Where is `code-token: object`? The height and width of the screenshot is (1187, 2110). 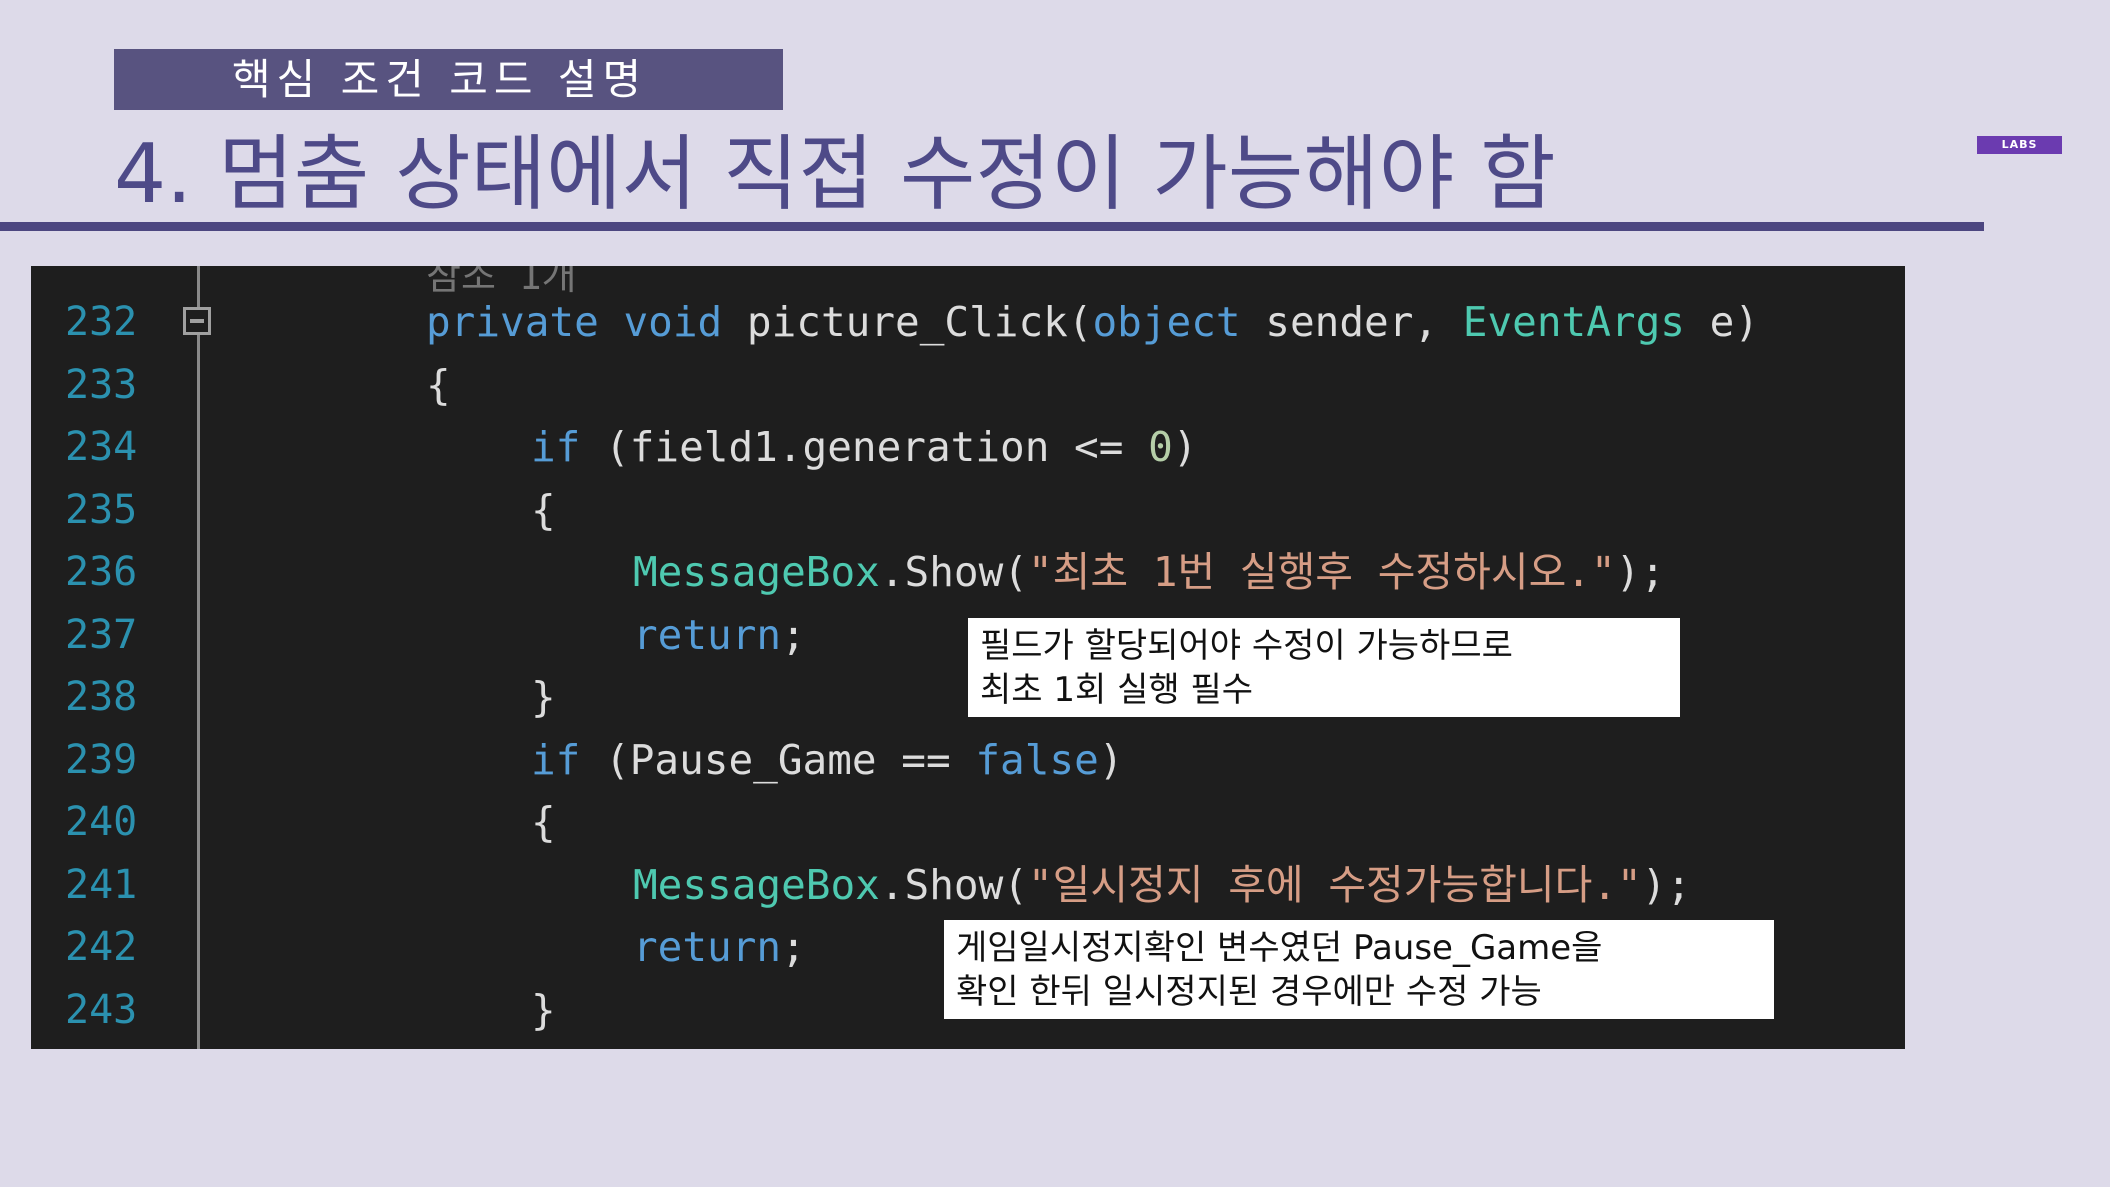
code-token: object is located at coordinates (1166, 322).